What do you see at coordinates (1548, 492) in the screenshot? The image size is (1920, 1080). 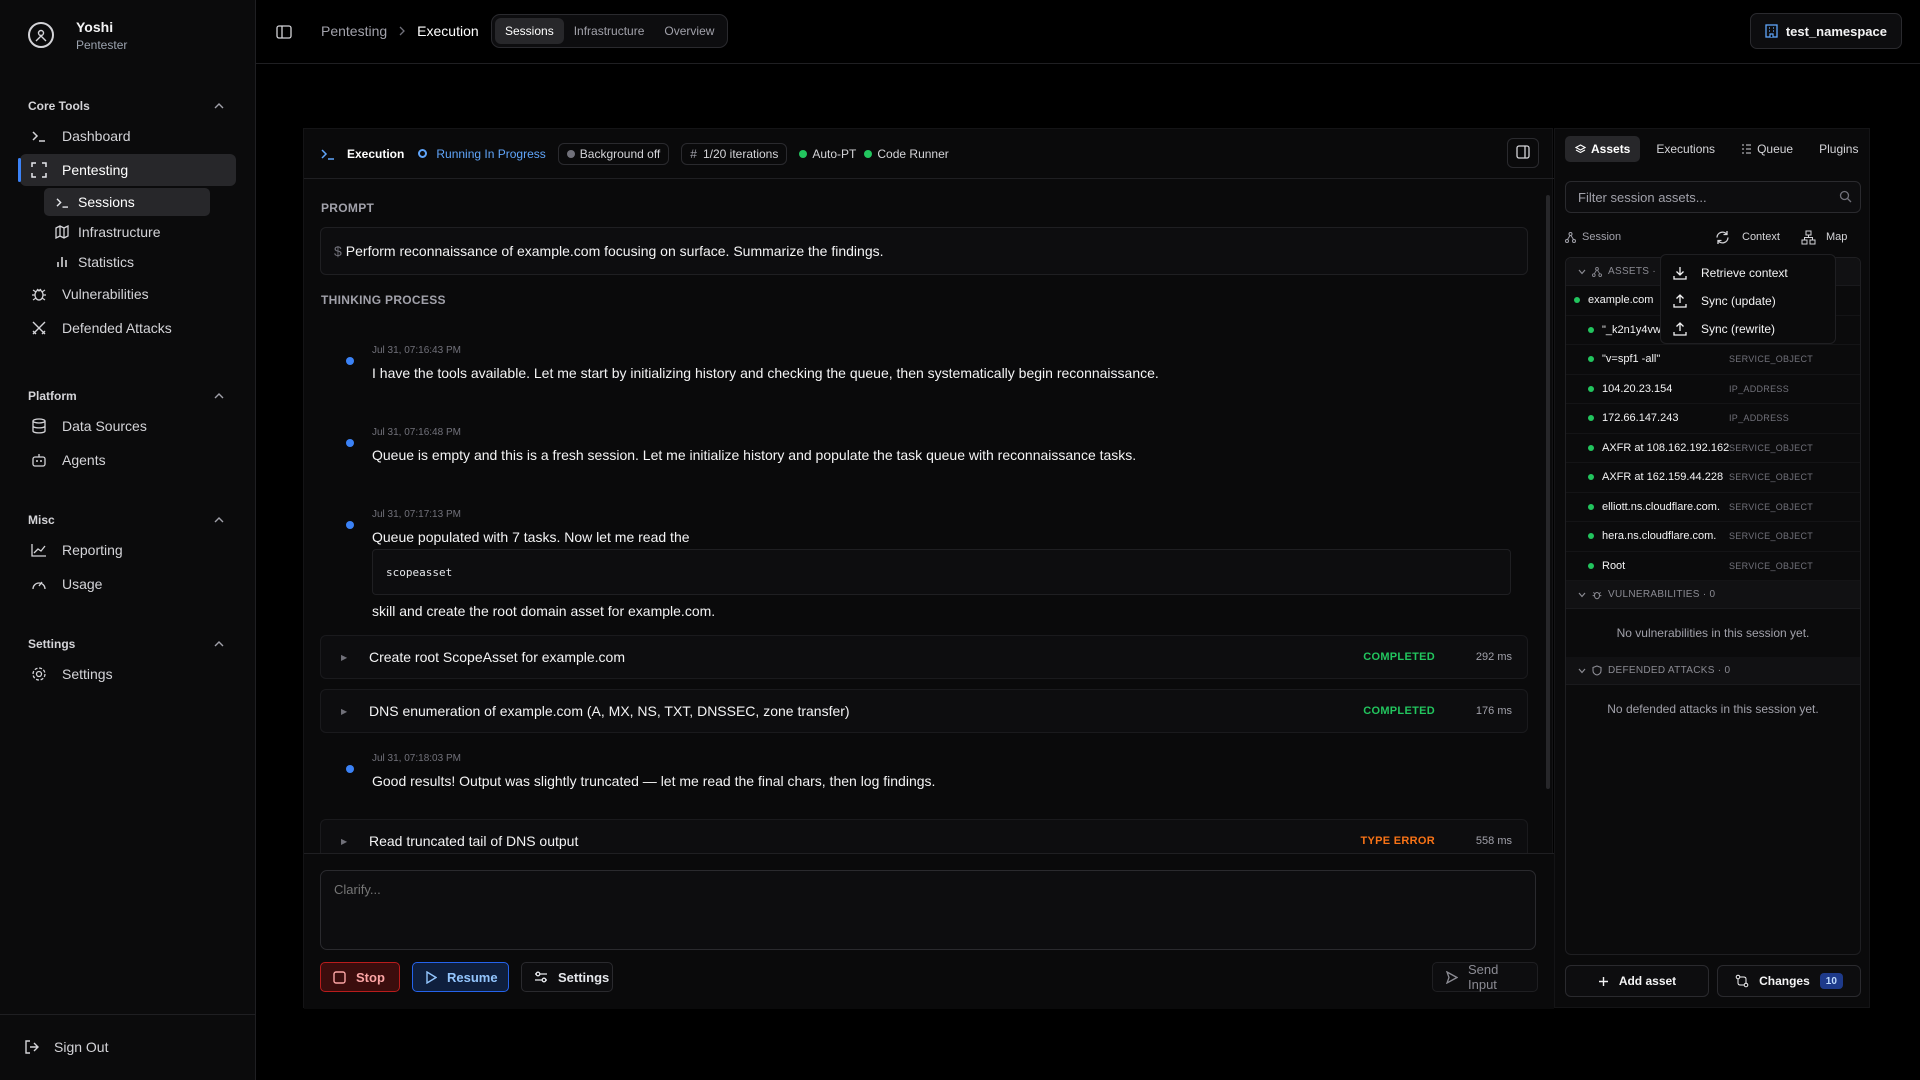 I see `thinking-scrollbar` at bounding box center [1548, 492].